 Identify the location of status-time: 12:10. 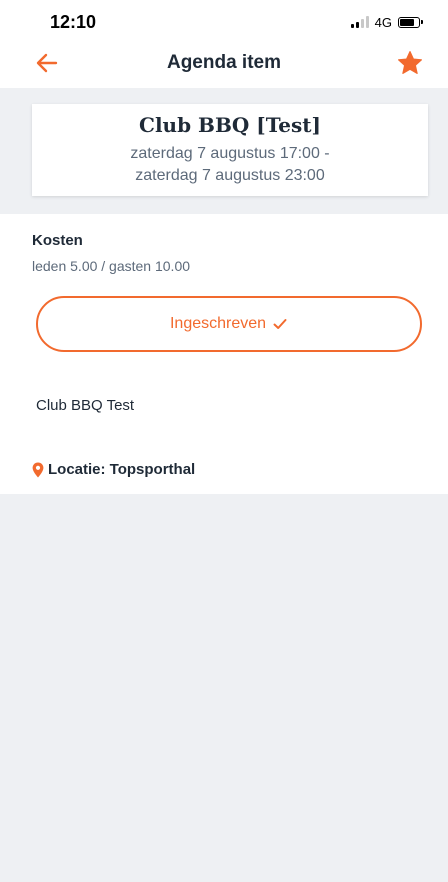
(73, 21).